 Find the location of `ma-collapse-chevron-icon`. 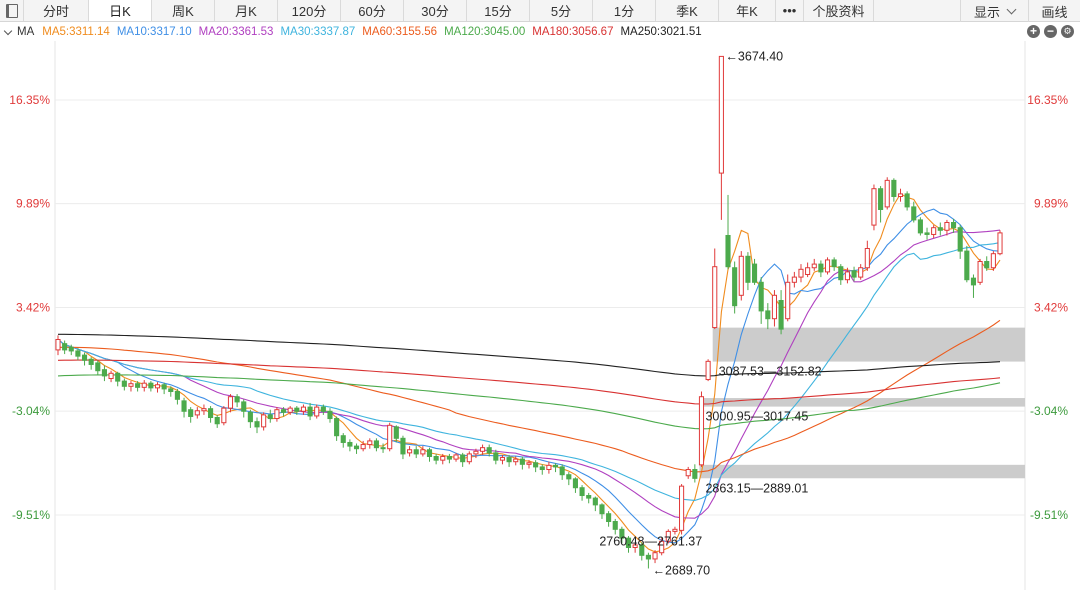

ma-collapse-chevron-icon is located at coordinates (8, 30).